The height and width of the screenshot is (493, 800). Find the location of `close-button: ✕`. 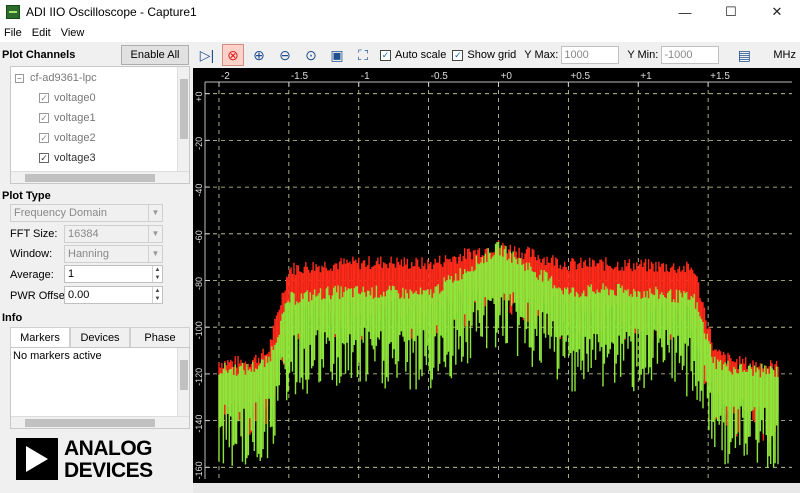

close-button: ✕ is located at coordinates (777, 12).